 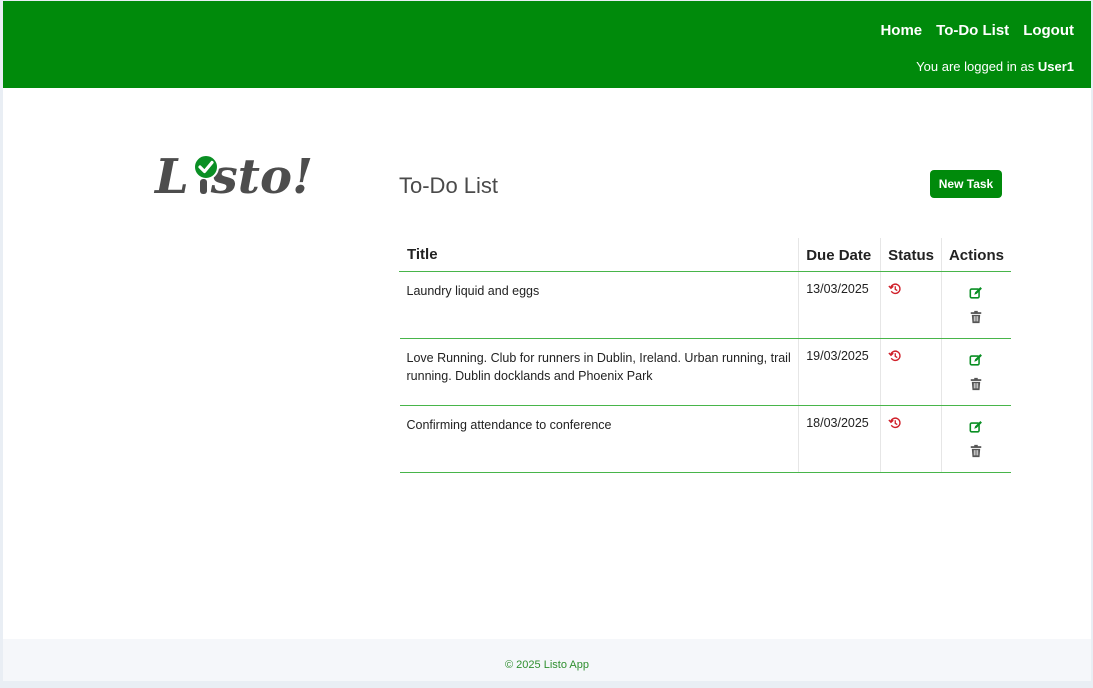 I want to click on username: User1, so click(x=1055, y=66).